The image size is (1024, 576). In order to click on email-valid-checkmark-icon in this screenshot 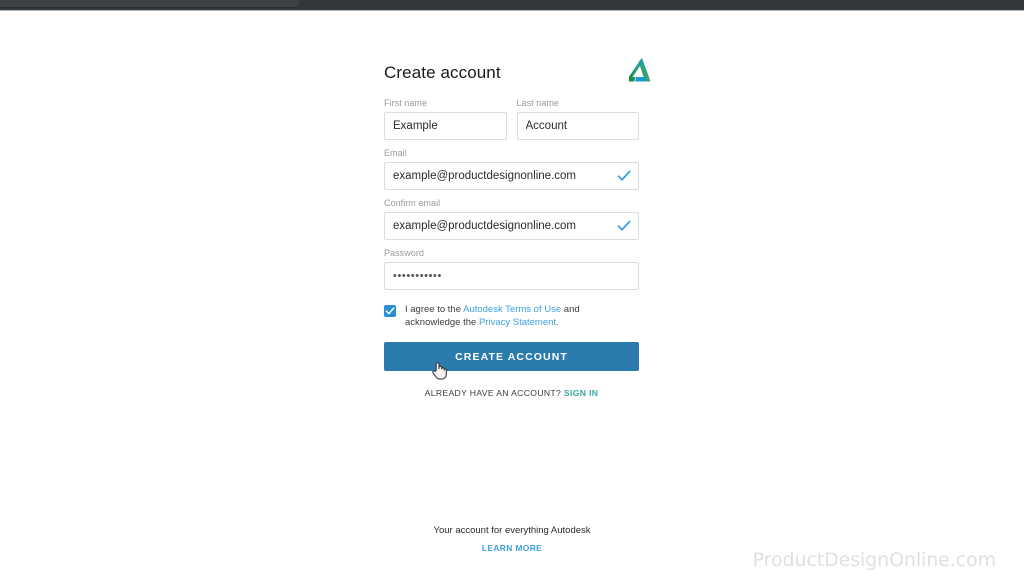, I will do `click(624, 176)`.